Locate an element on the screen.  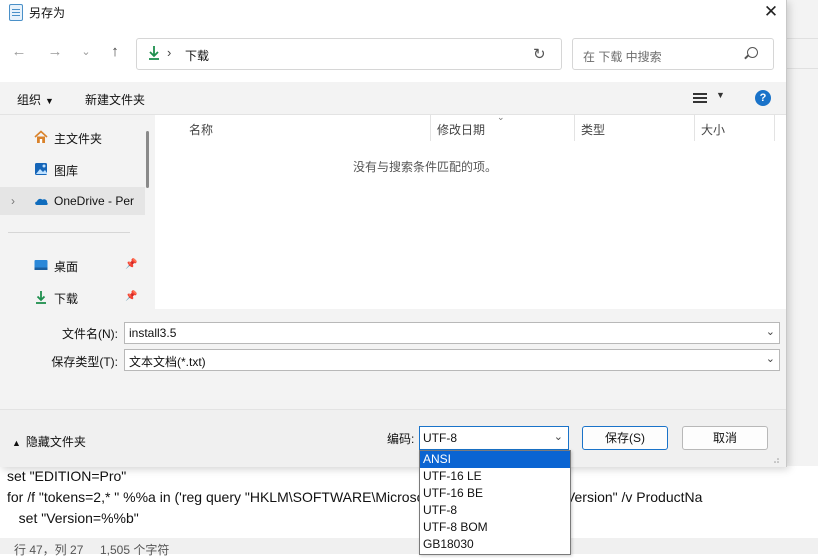
arrow-right-icon: → is located at coordinates (55, 51).